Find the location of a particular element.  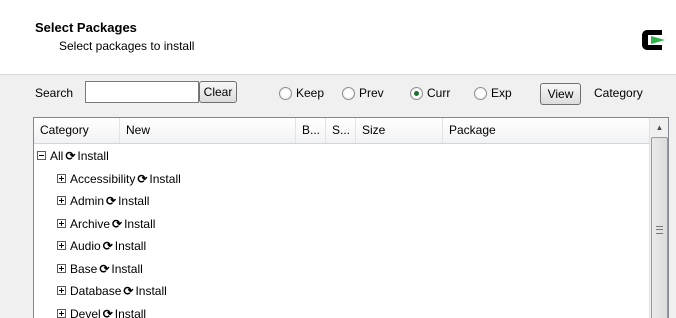

category-row: Admin ⟳ Install is located at coordinates (342, 201).